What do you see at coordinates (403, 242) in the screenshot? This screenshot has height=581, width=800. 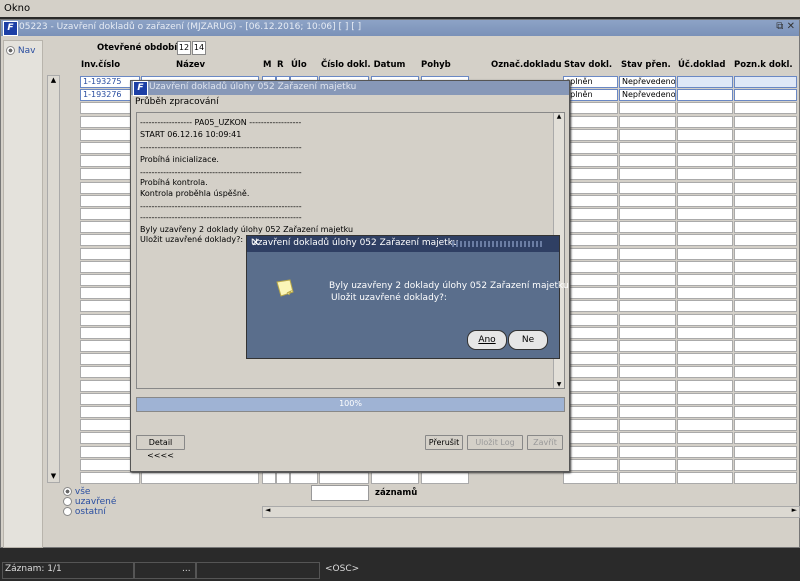 I see `confirm-close-icon: ✕` at bounding box center [403, 242].